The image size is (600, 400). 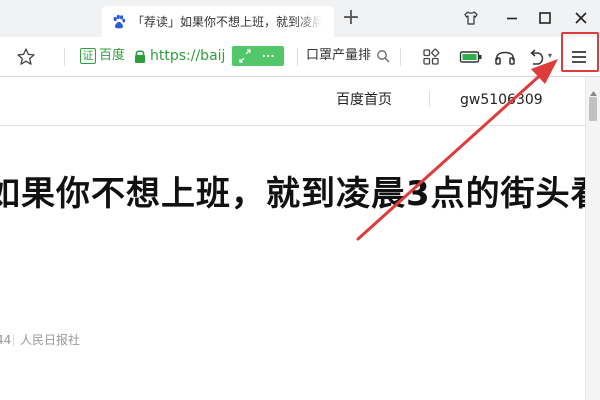 I want to click on site-header: 百度首页 gw5106309, so click(x=292, y=101).